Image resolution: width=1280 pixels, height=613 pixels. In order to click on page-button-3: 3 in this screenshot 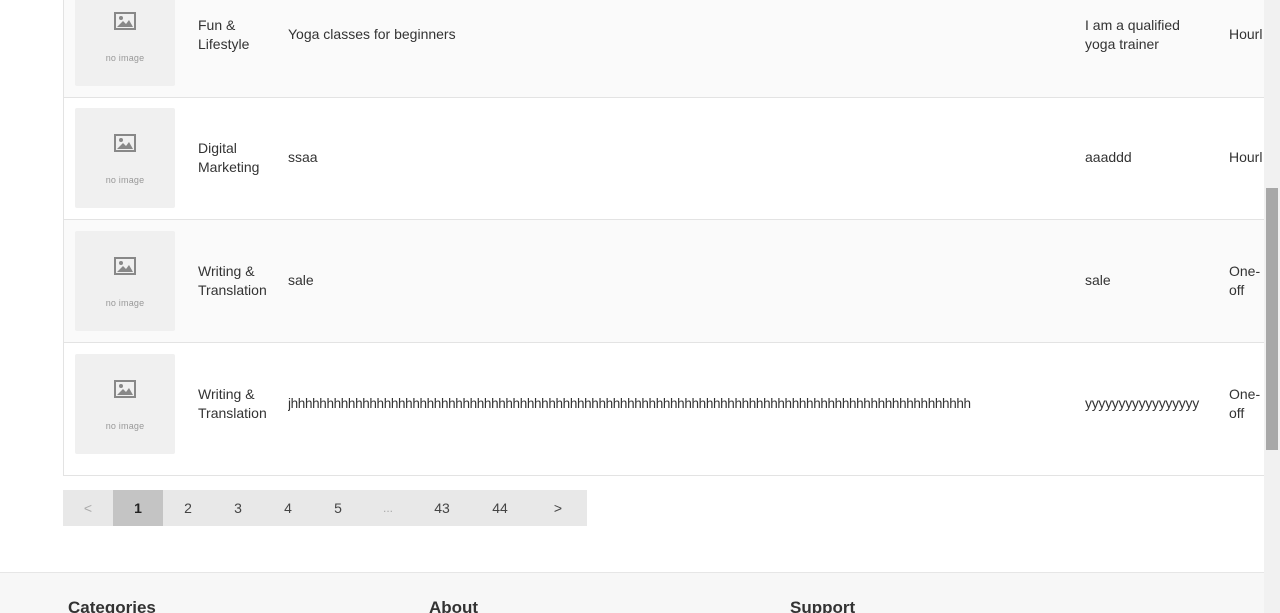, I will do `click(238, 508)`.